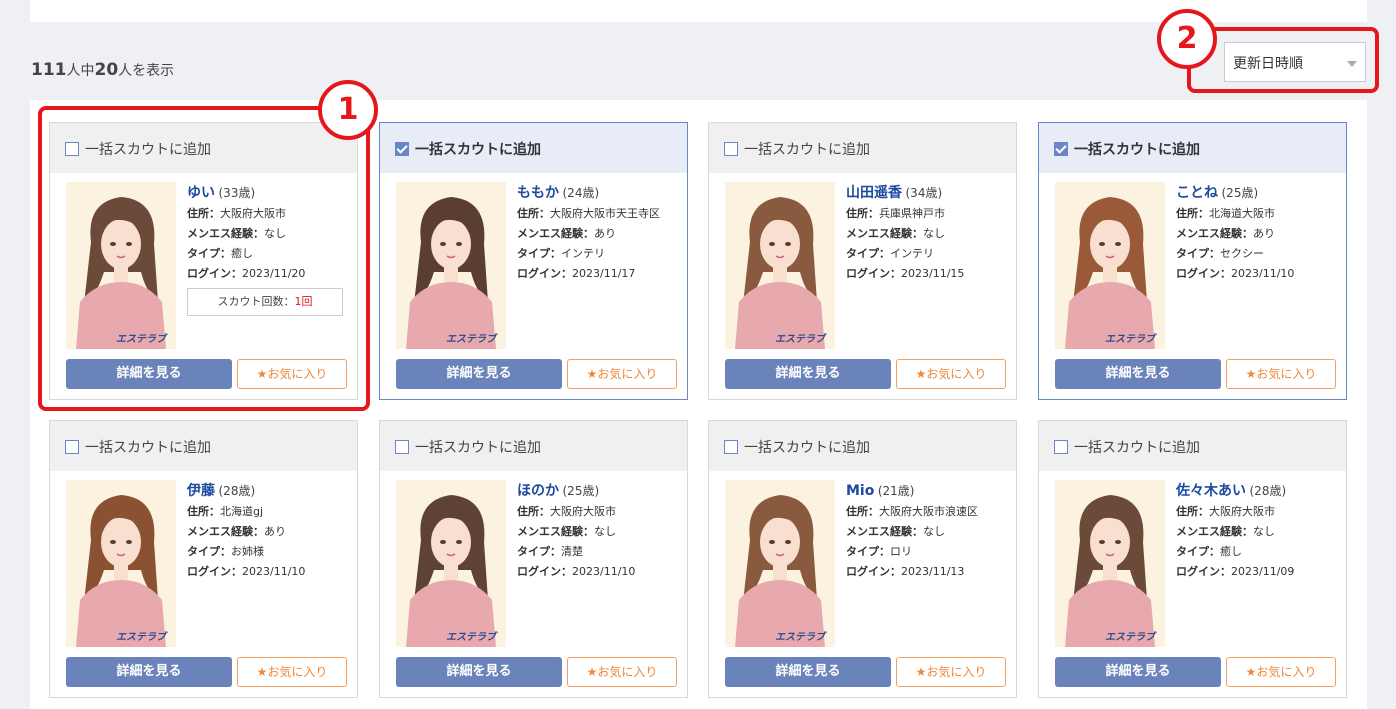 This screenshot has height=709, width=1396. I want to click on address-value: 北海道gj, so click(242, 511).